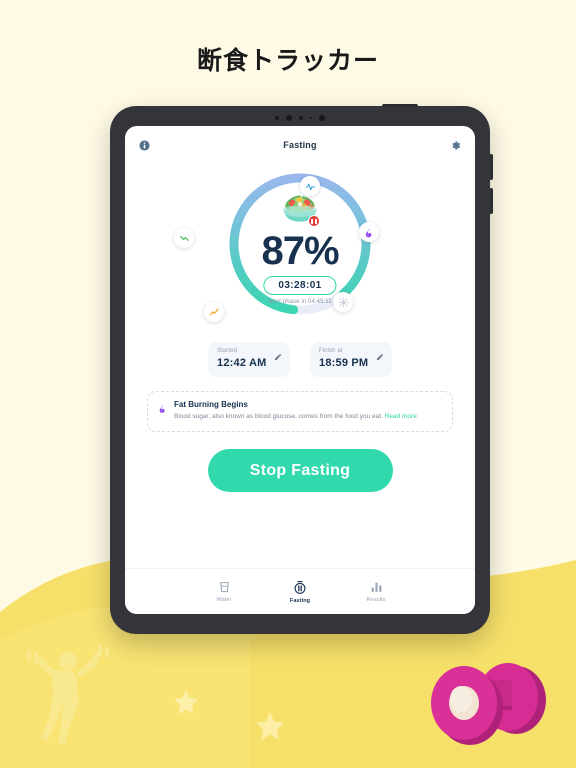 This screenshot has height=768, width=576. What do you see at coordinates (400, 105) in the screenshot?
I see `power-button` at bounding box center [400, 105].